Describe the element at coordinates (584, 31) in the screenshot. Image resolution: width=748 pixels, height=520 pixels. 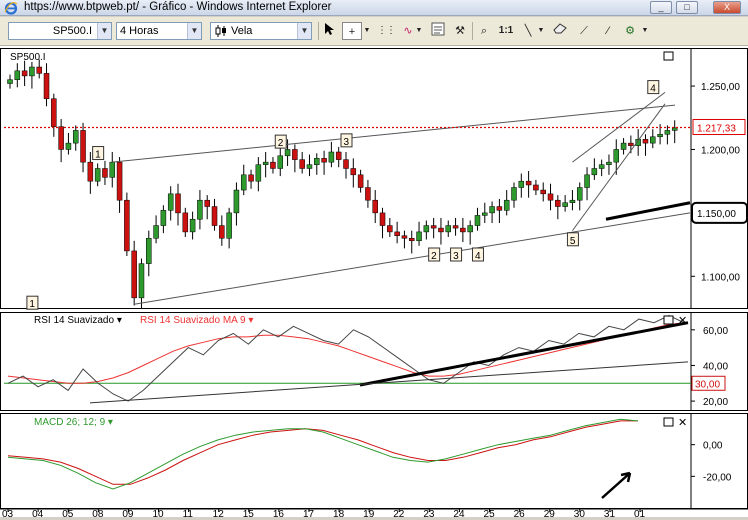
I see `trendline-tool-icon: ⟋` at that location.